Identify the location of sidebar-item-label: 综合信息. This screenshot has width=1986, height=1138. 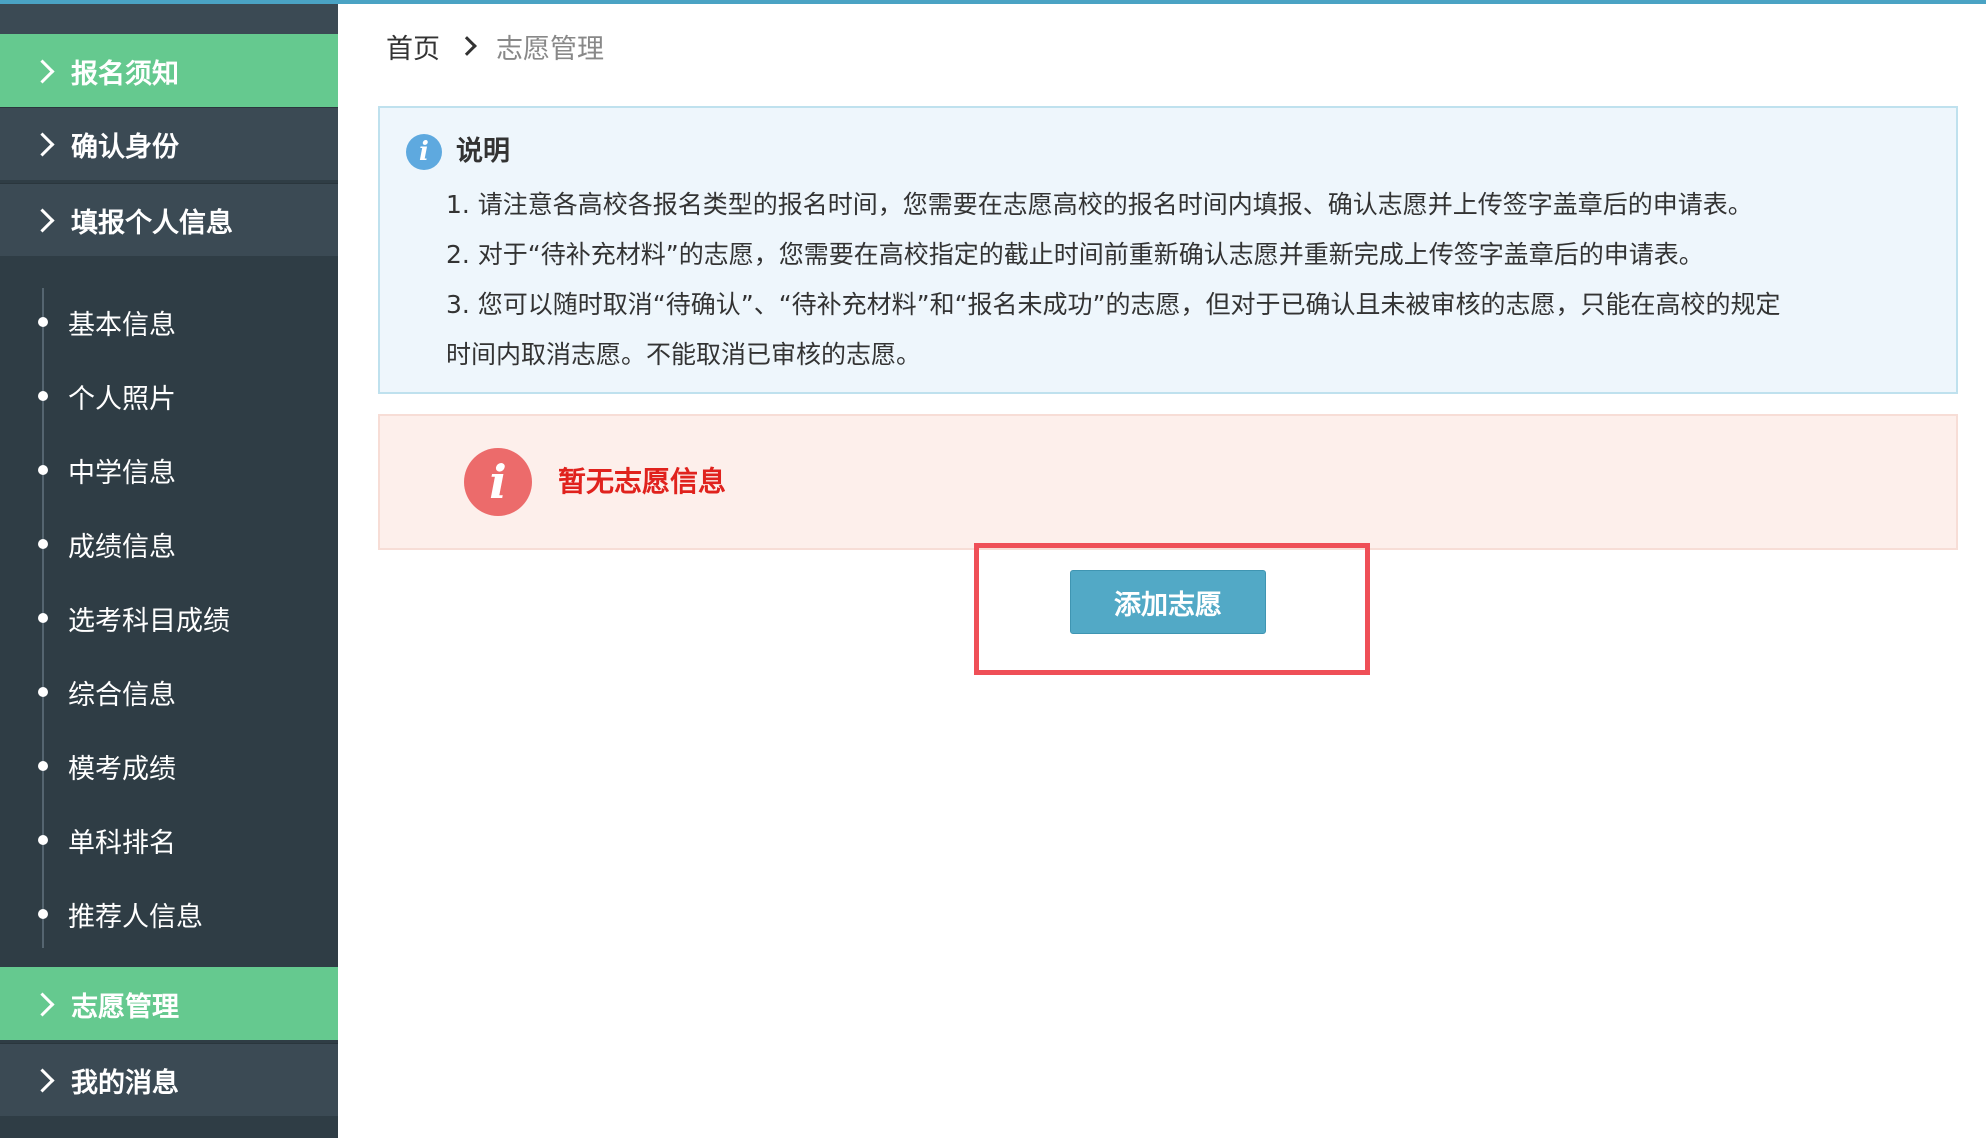
(122, 695).